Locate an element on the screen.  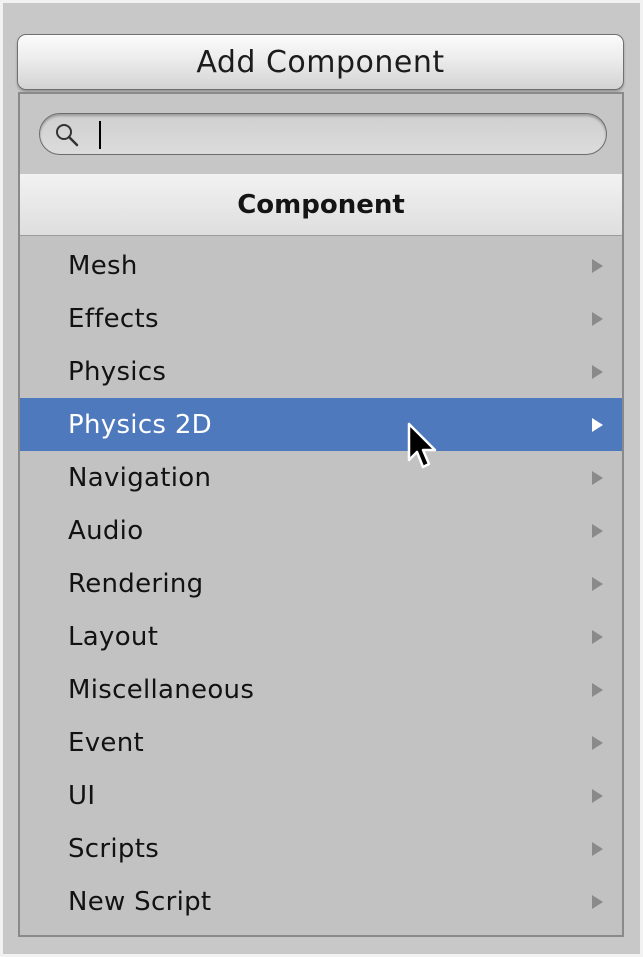
menu-item-label: Layout is located at coordinates (113, 636).